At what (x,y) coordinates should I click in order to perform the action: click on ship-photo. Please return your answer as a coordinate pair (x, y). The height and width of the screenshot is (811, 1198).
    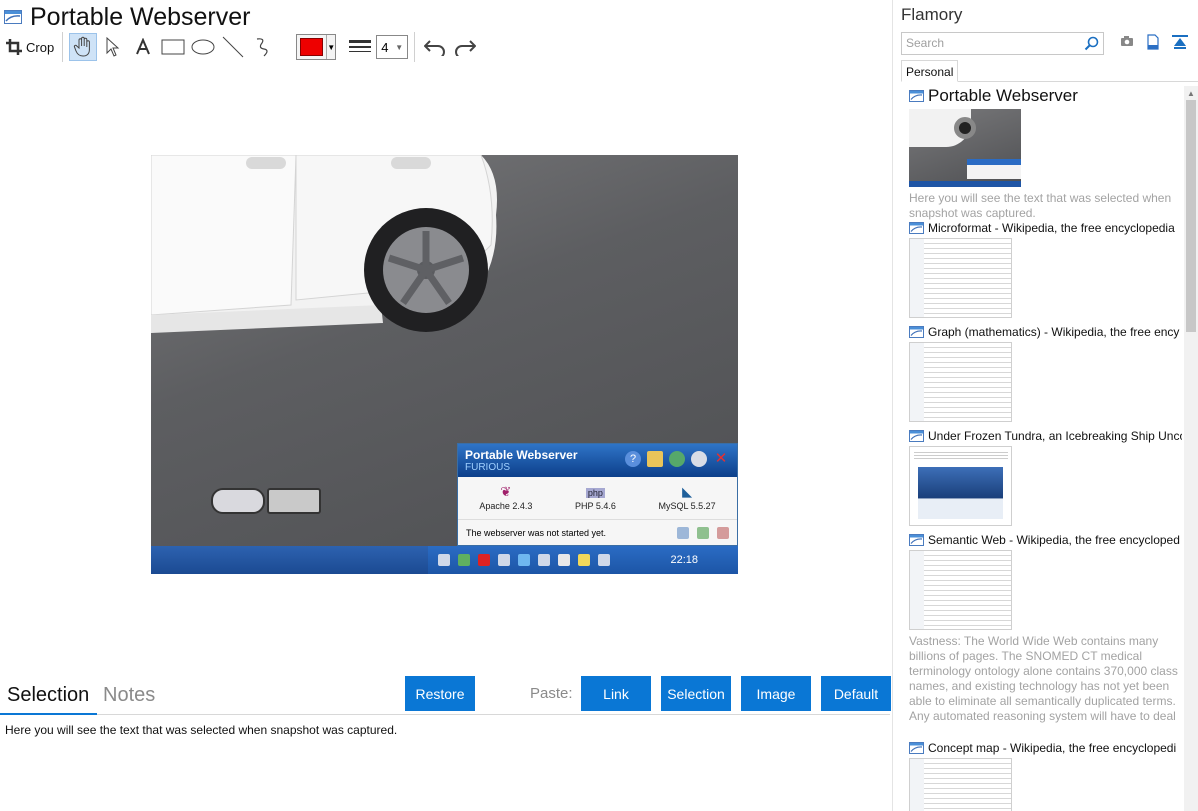
    Looking at the image, I should click on (960, 493).